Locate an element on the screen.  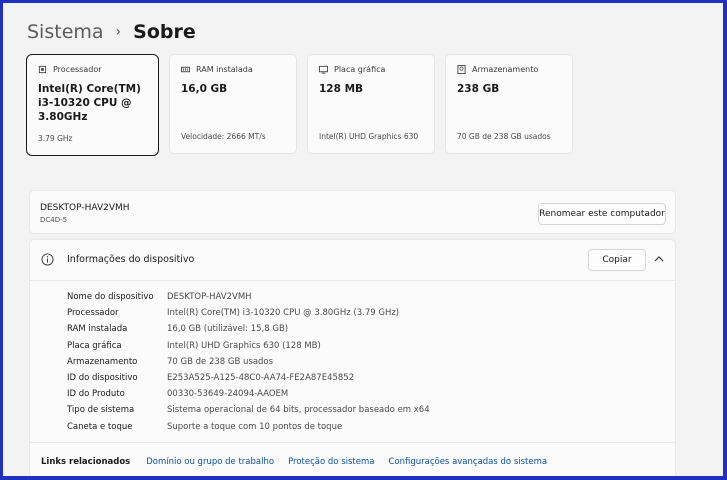
card-label: Placa gráfica is located at coordinates (371, 69).